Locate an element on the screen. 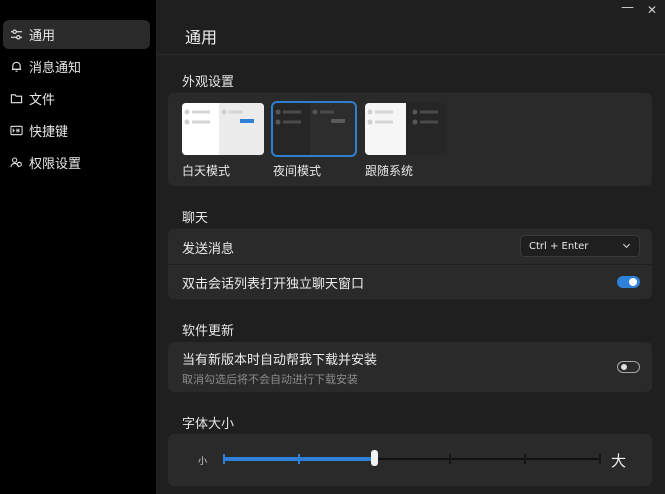 The height and width of the screenshot is (494, 665). auto-update-sublabel: 取消勾选后将不会自动进行下载安装 is located at coordinates (270, 379).